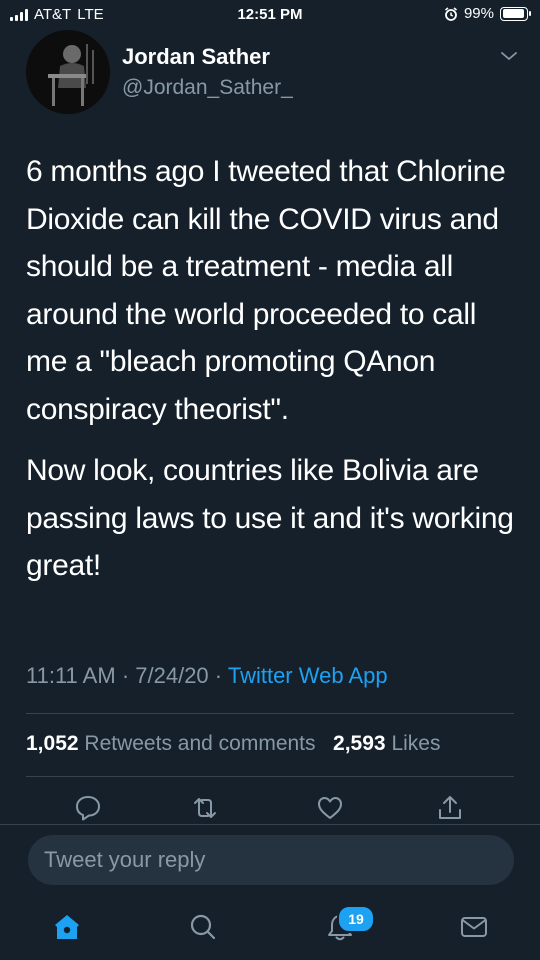  I want to click on status-bar: AT&T LTE 12:51 PM 99%, so click(270, 15).